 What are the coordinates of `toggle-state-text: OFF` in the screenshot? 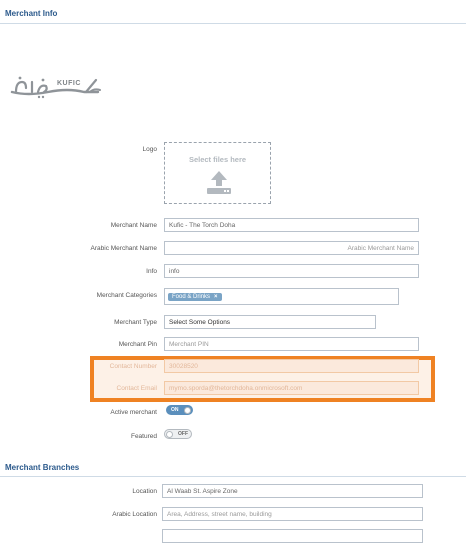 It's located at (183, 434).